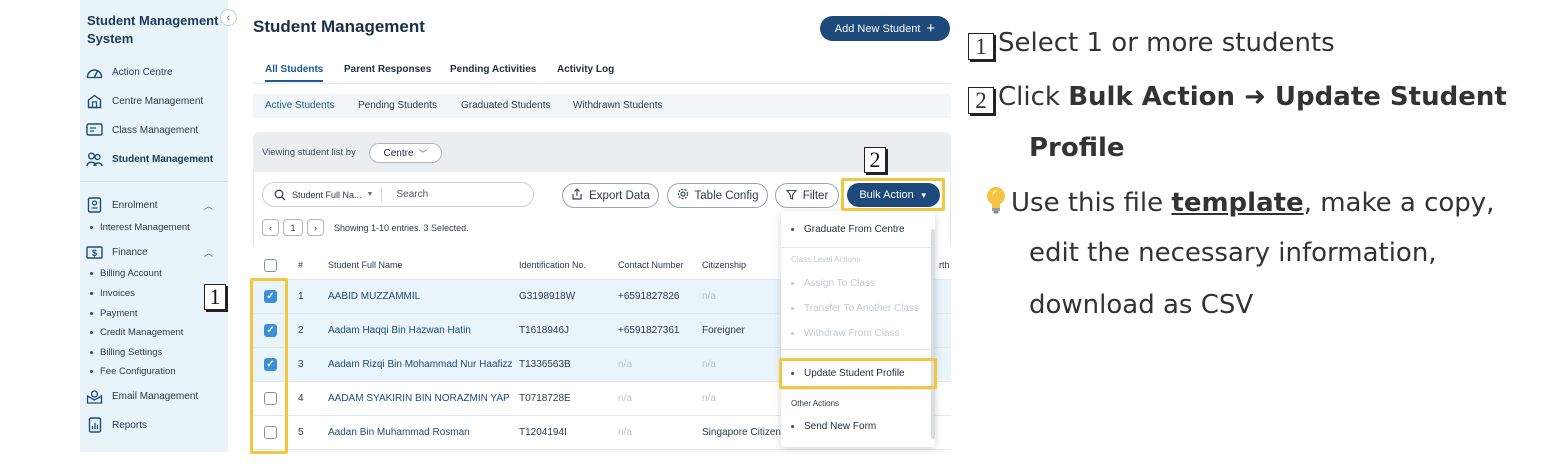 Image resolution: width=1560 pixels, height=470 pixels. Describe the element at coordinates (815, 195) in the screenshot. I see `filter-label: Filter` at that location.